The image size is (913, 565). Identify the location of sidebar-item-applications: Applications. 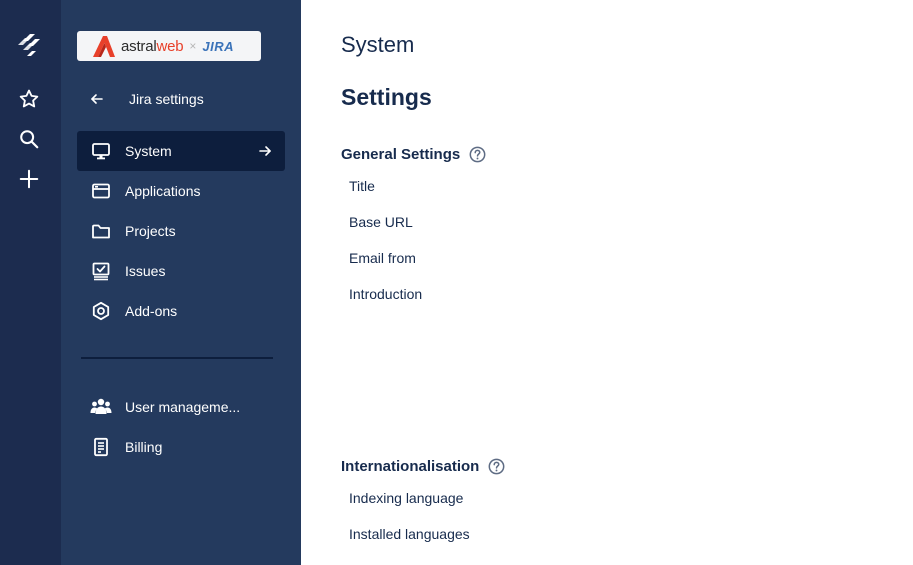
(181, 191).